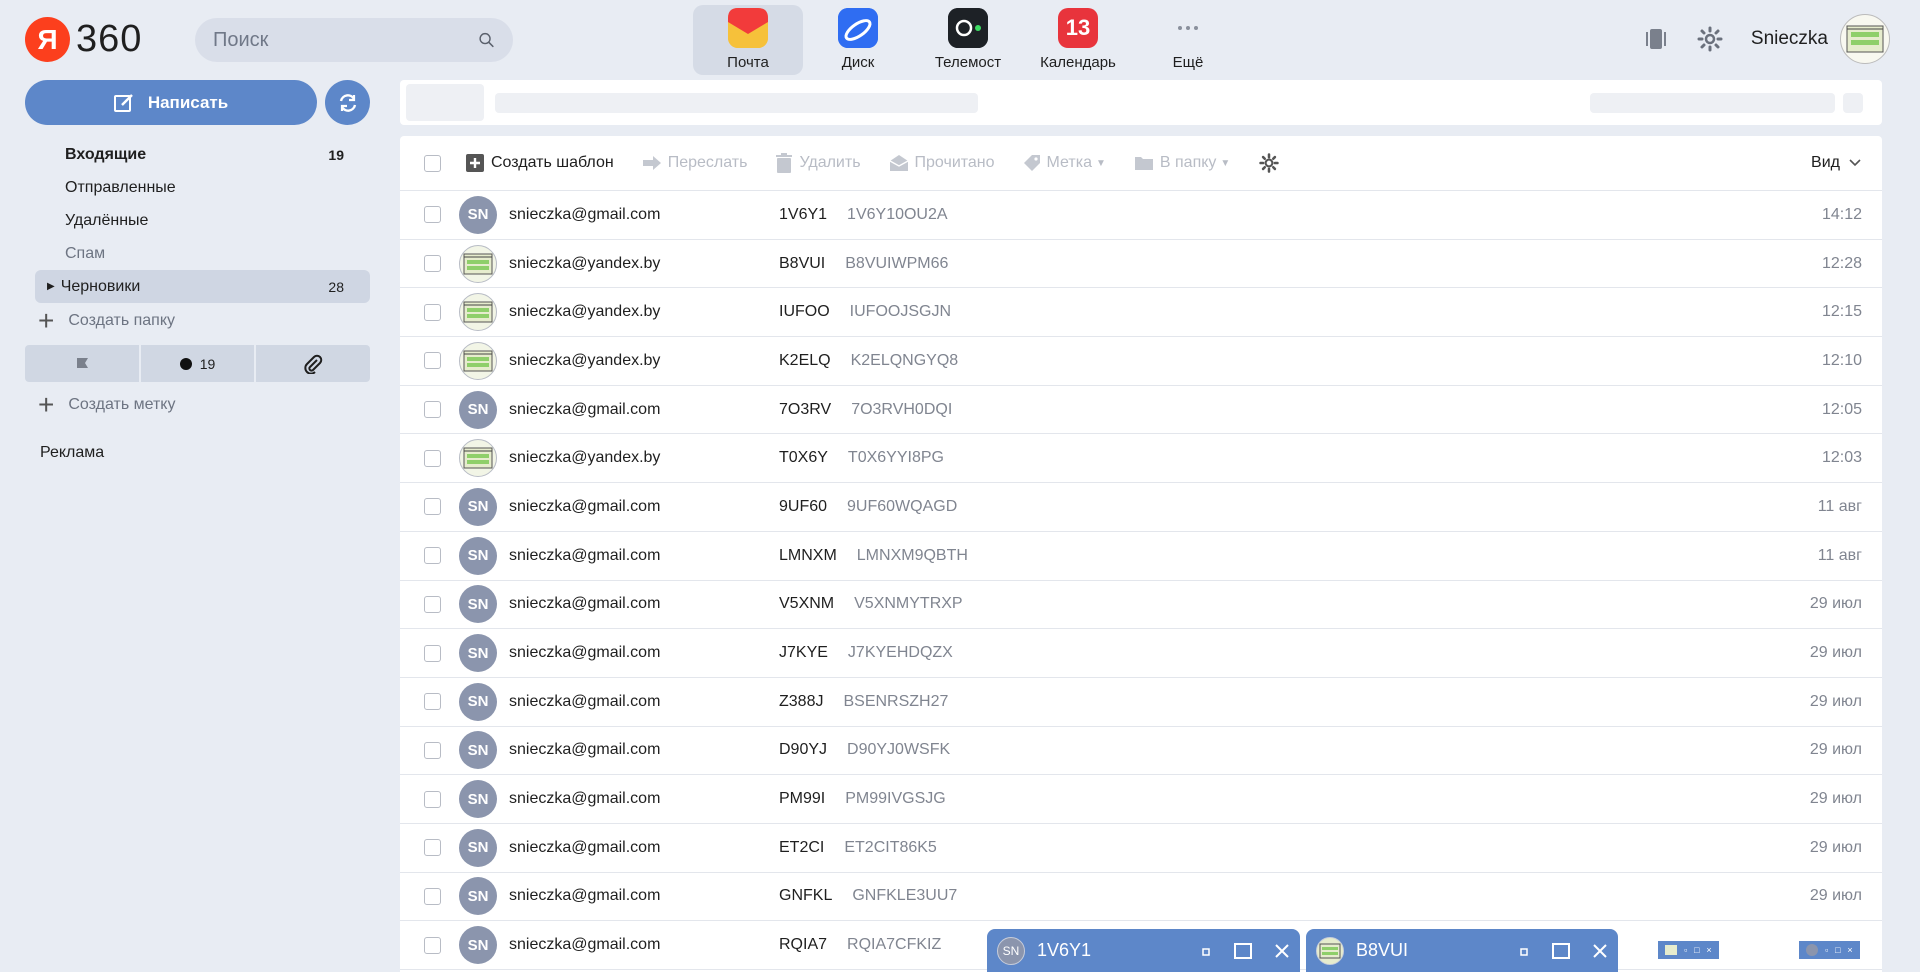 The height and width of the screenshot is (972, 1920). What do you see at coordinates (202, 220) in the screenshot?
I see `folder-deleted: Удалённые` at bounding box center [202, 220].